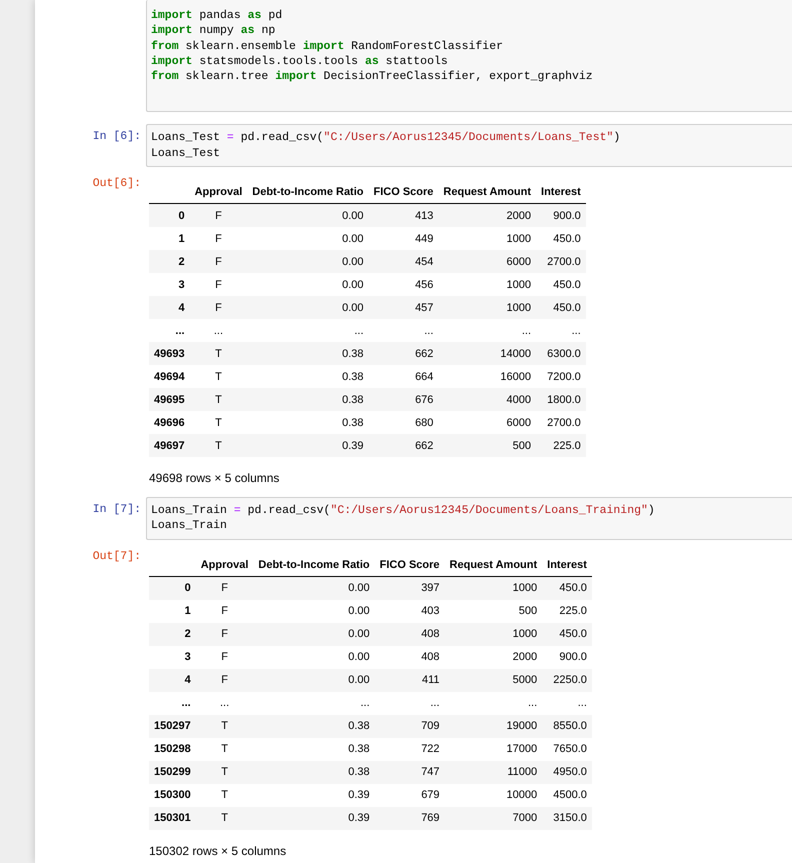 The height and width of the screenshot is (863, 792). What do you see at coordinates (567, 795) in the screenshot?
I see `table-cell: 4500.0` at bounding box center [567, 795].